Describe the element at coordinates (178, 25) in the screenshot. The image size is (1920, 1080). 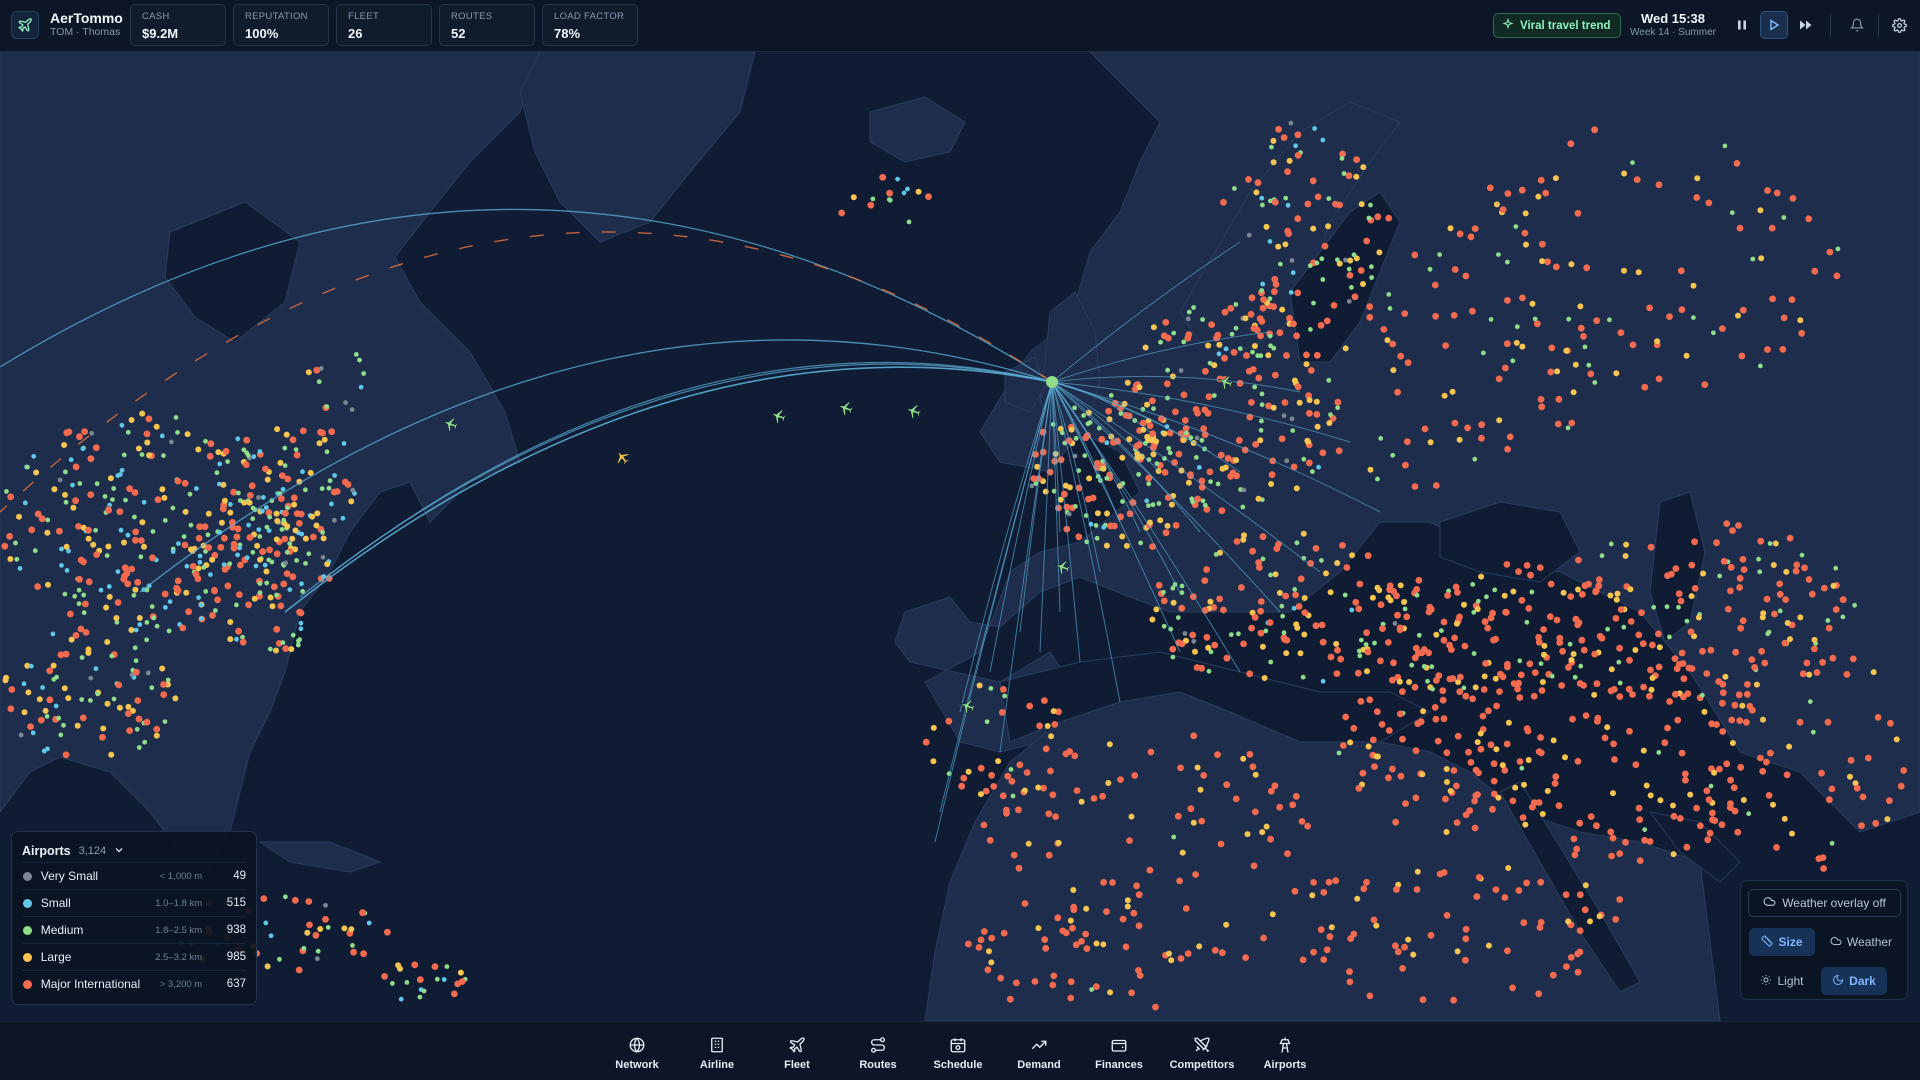
I see `stat-cash: CASH $9.2M` at that location.